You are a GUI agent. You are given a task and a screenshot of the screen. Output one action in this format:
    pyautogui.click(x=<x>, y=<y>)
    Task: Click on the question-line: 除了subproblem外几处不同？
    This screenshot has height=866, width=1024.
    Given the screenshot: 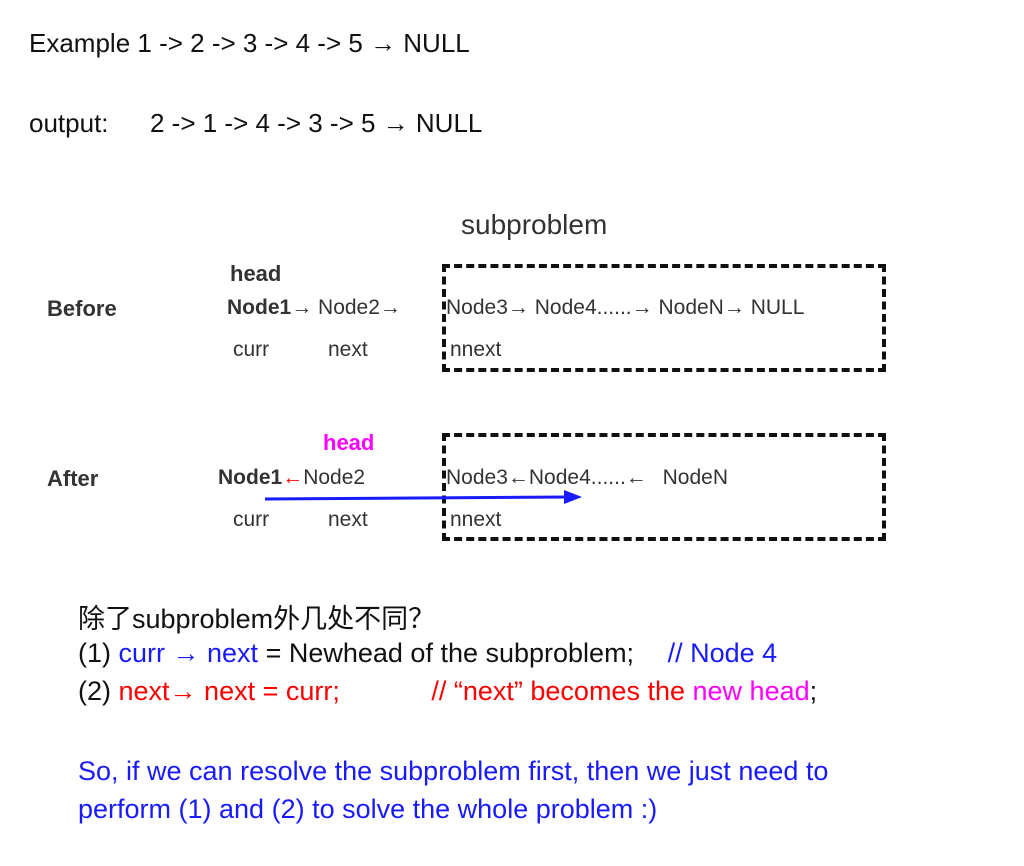 What is the action you would take?
    pyautogui.click(x=257, y=619)
    